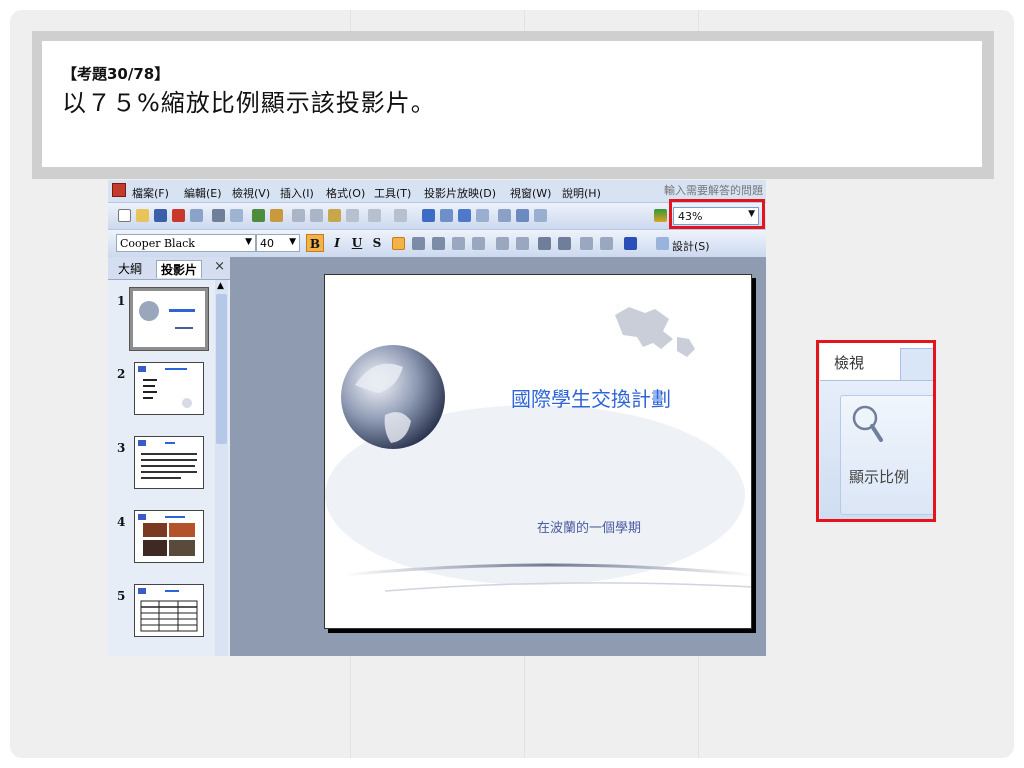 This screenshot has width=1024, height=768. What do you see at coordinates (589, 526) in the screenshot?
I see `slide-subtitle: 在波蘭的一個學期` at bounding box center [589, 526].